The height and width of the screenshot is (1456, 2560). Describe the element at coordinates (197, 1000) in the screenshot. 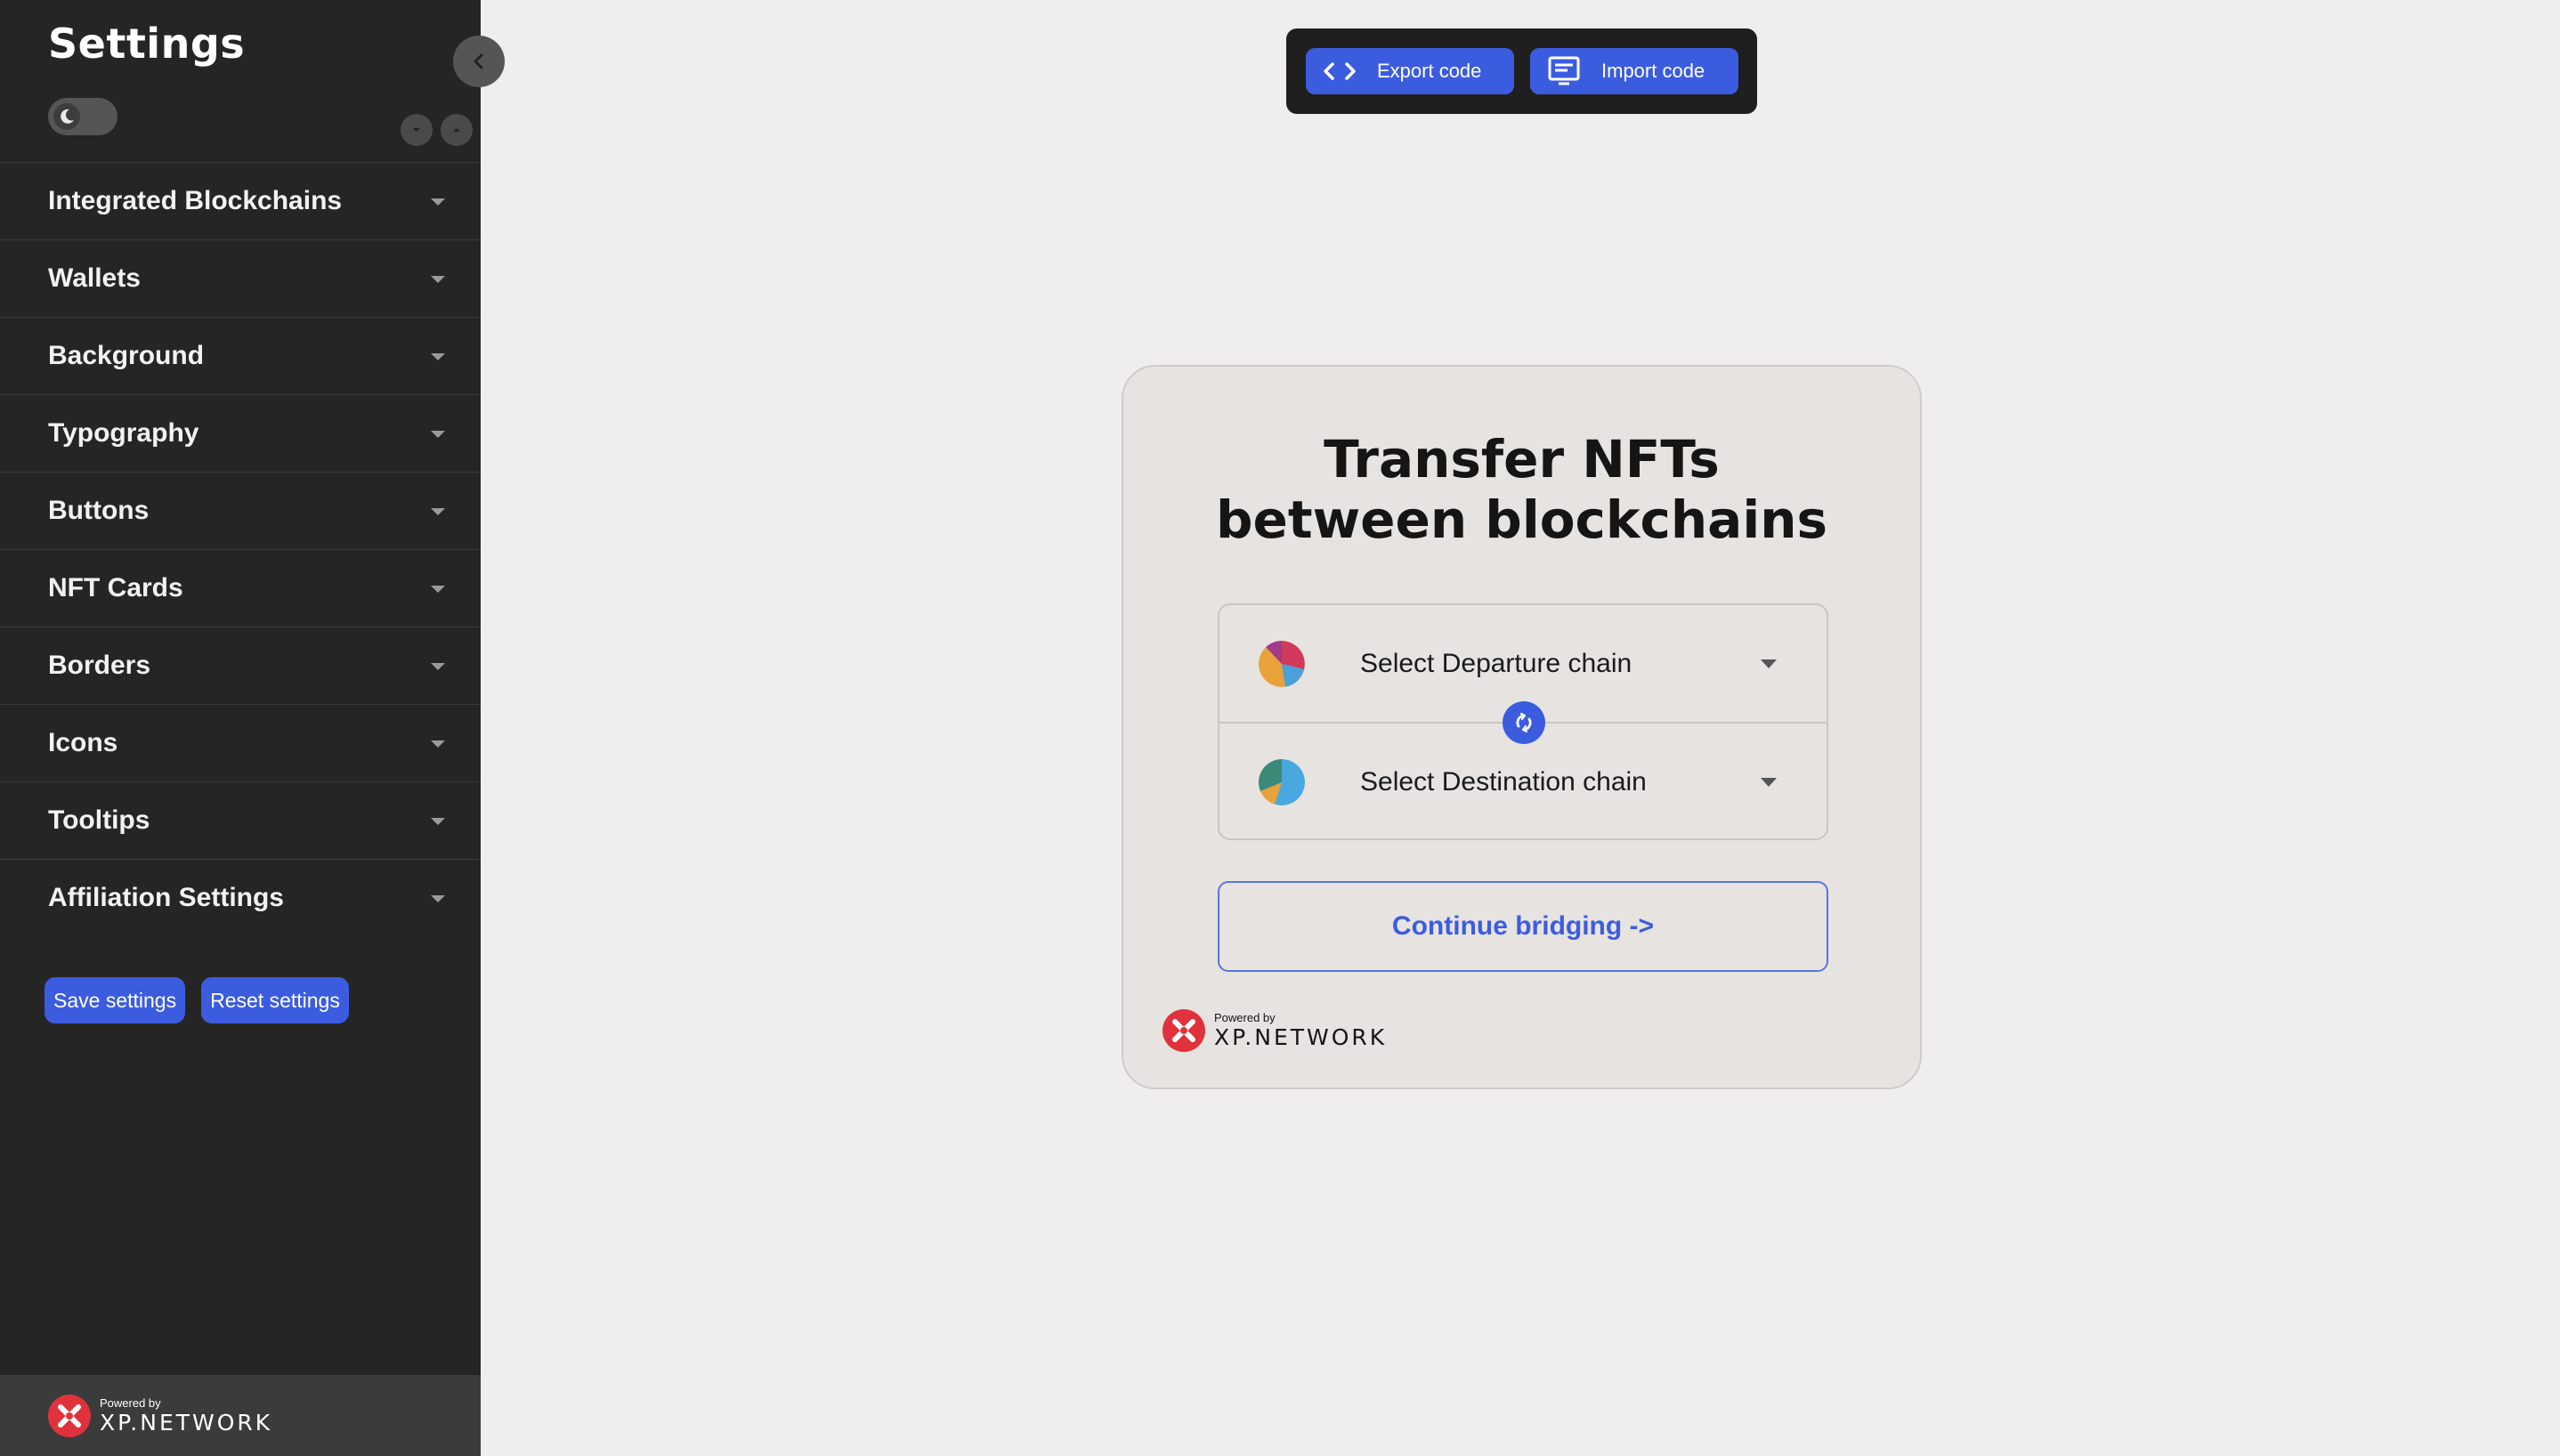

I see `sidebar-actions: Save settings Reset settings` at that location.